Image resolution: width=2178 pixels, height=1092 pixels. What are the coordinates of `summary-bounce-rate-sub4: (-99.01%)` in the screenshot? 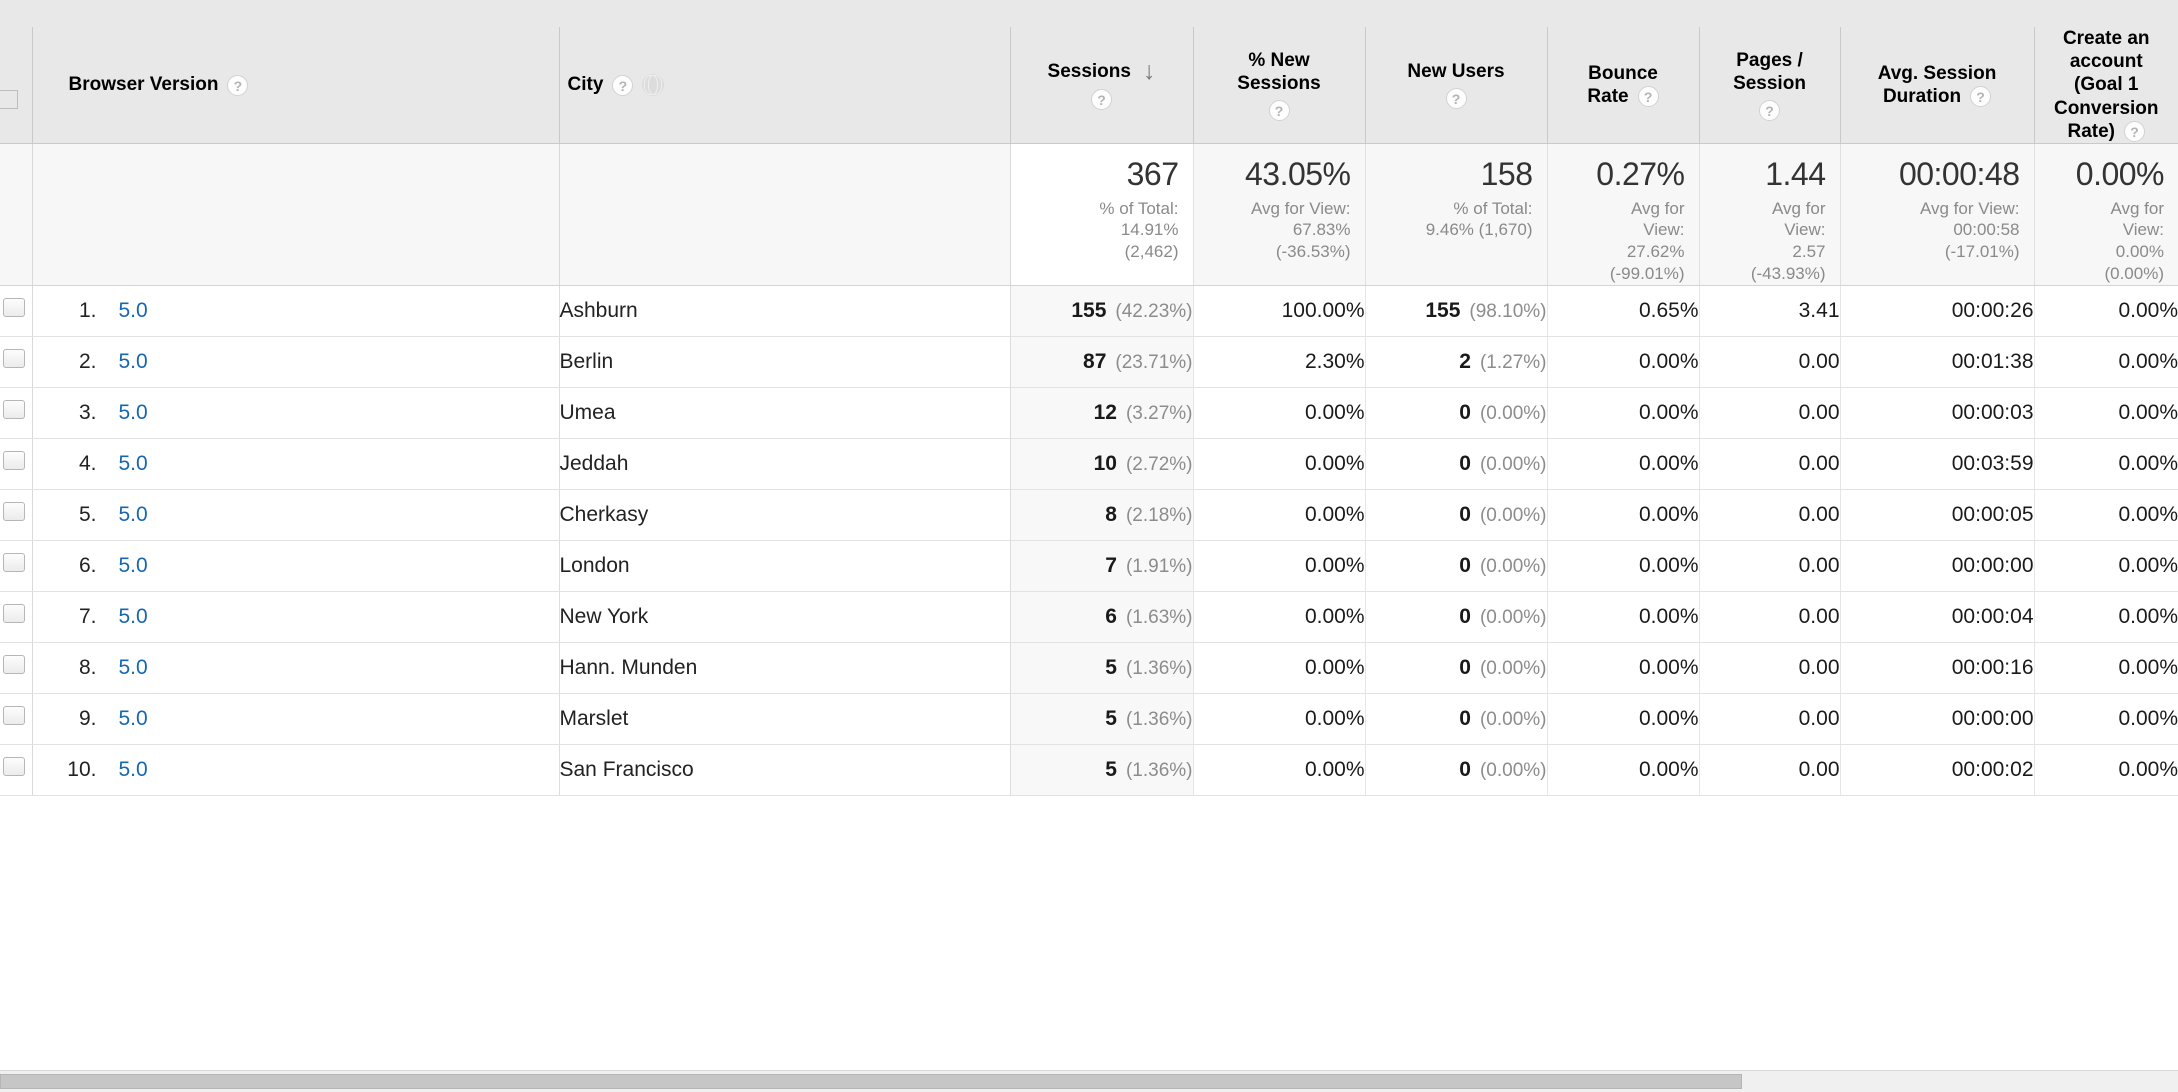 It's located at (1647, 273).